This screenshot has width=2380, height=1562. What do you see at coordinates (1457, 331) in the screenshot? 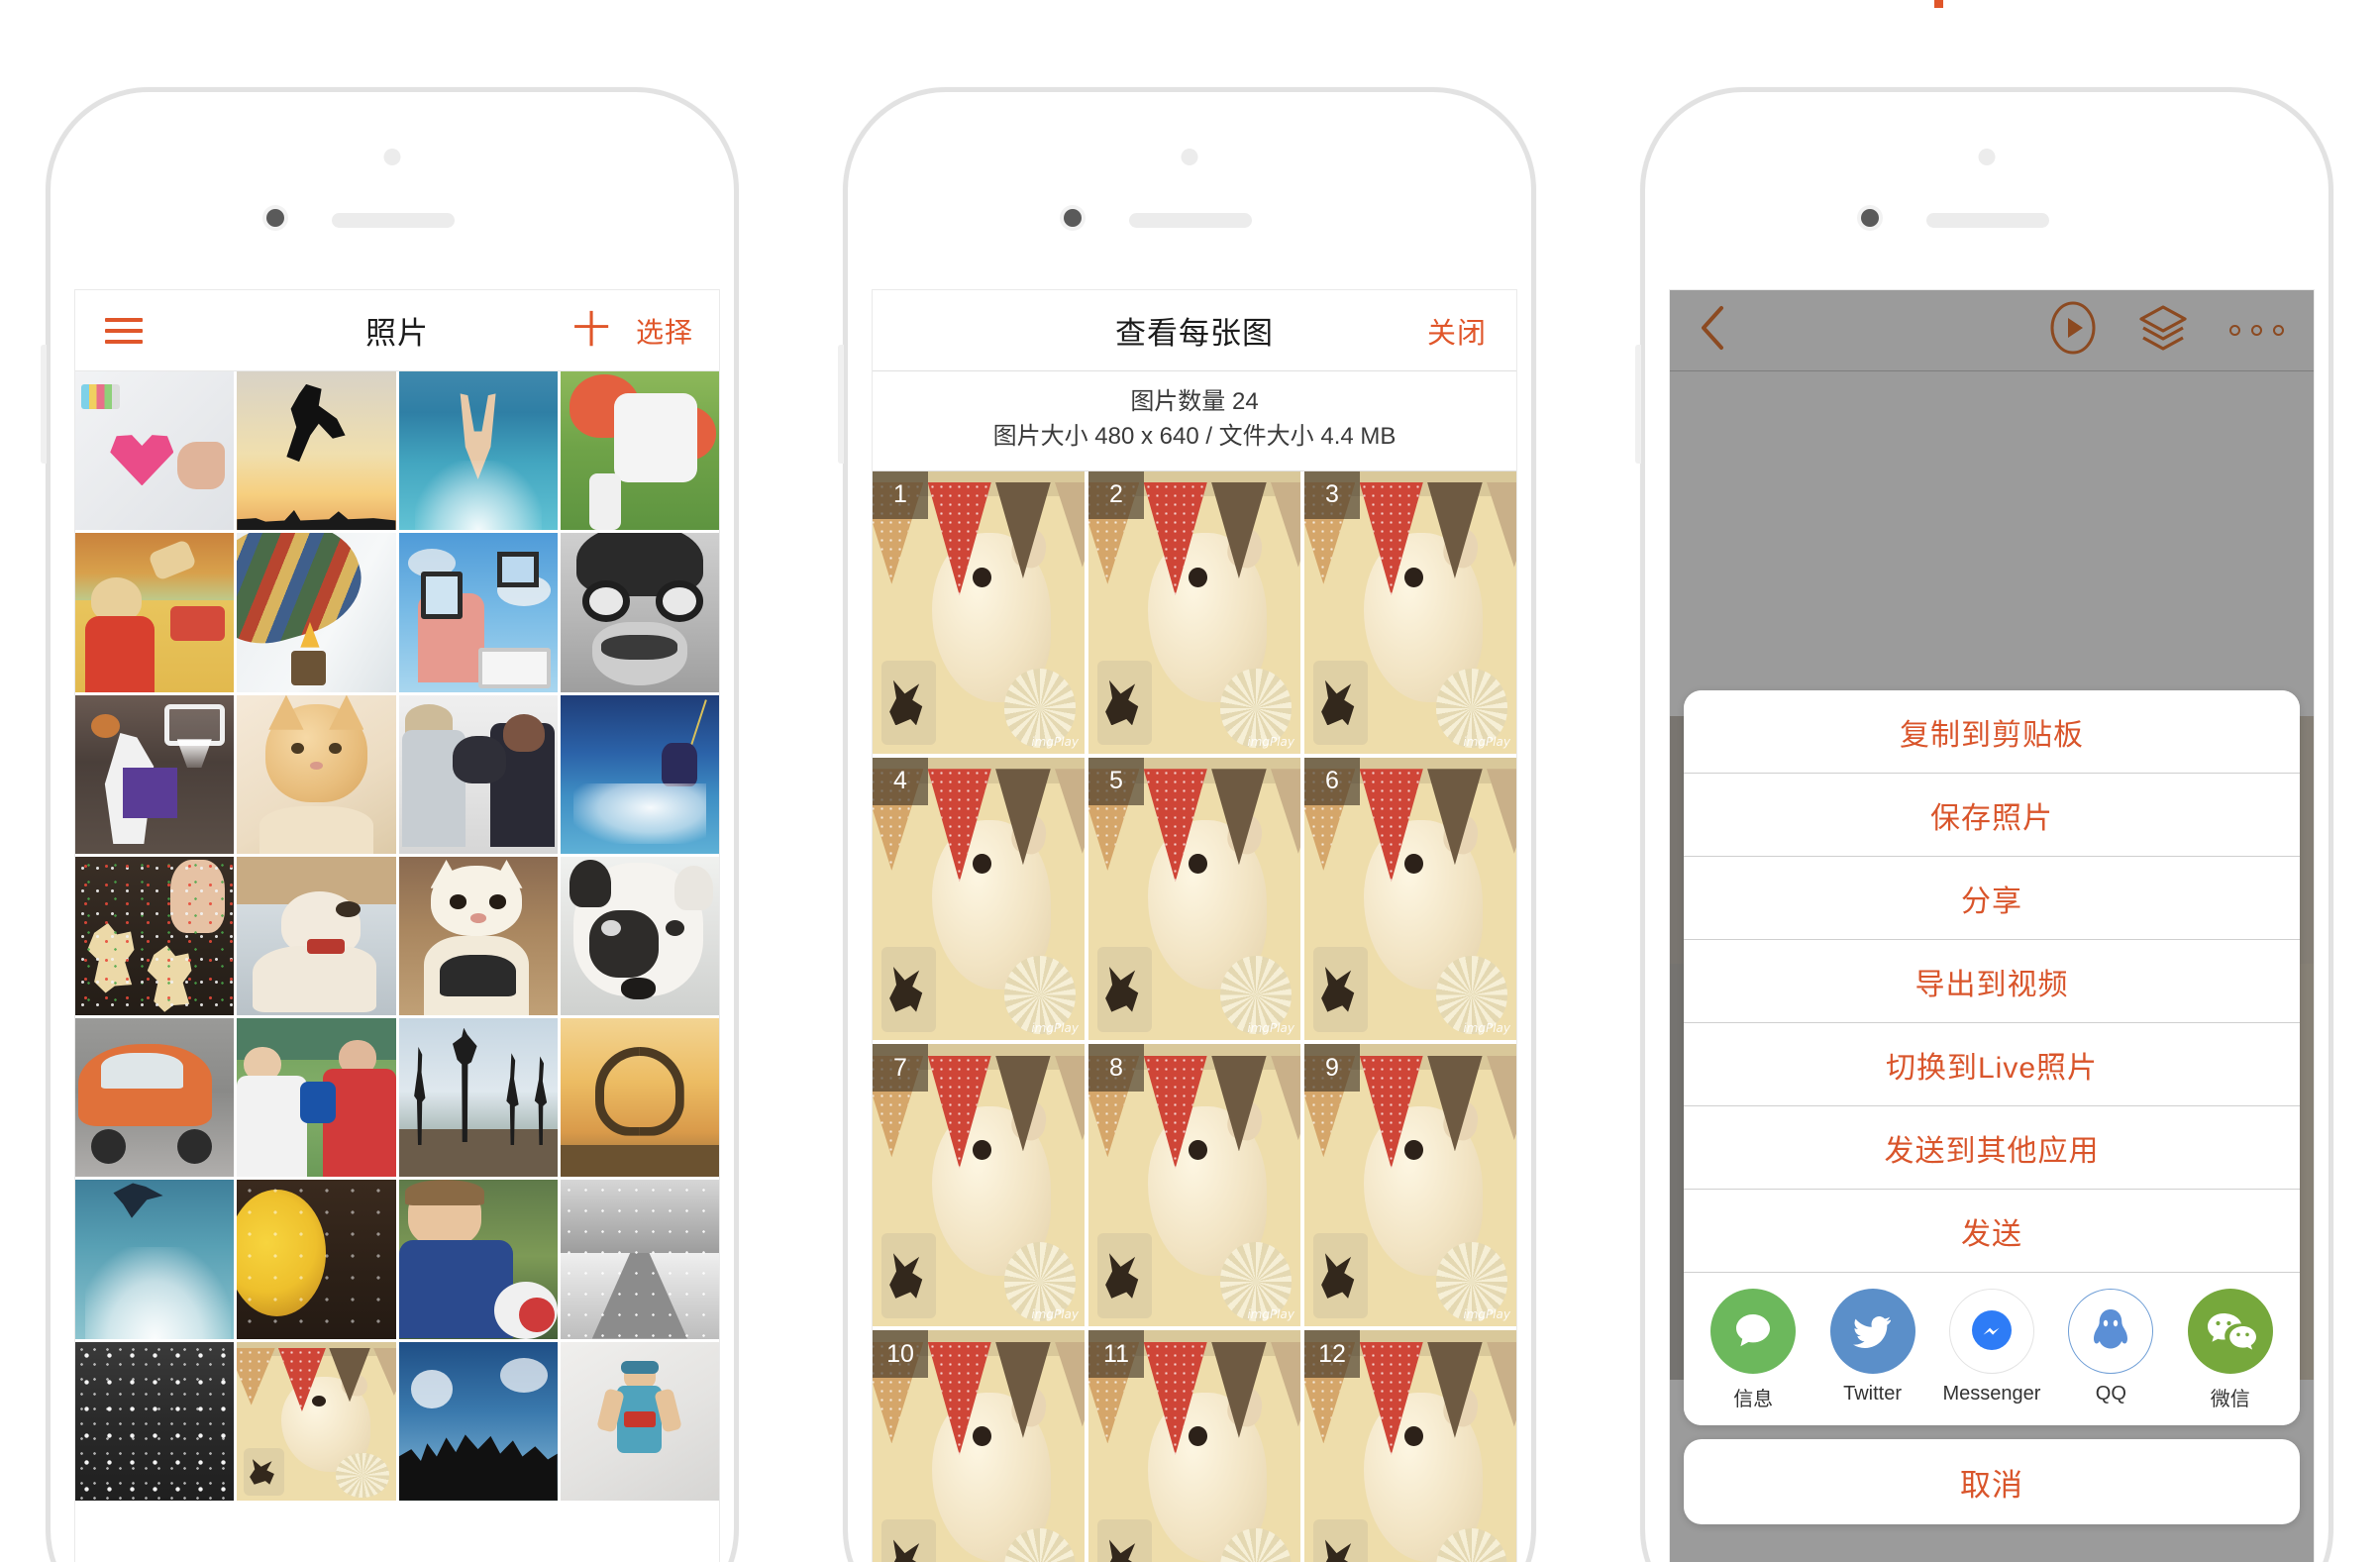
I see `close-button: 关闭` at bounding box center [1457, 331].